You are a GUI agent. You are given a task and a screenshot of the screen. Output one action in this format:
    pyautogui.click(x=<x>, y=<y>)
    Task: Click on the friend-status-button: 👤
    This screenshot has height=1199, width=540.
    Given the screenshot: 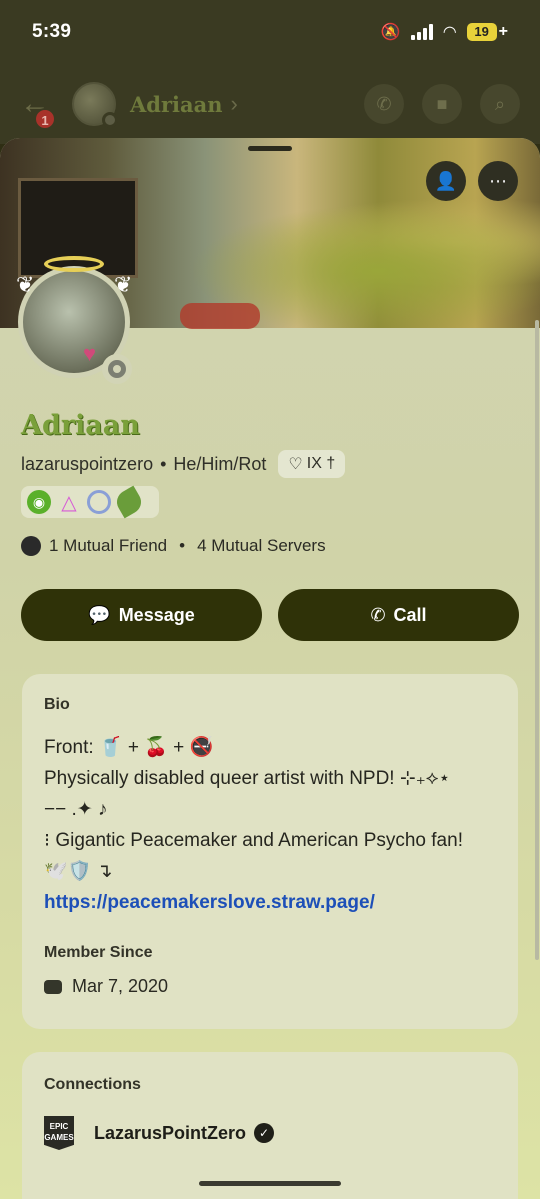 What is the action you would take?
    pyautogui.click(x=446, y=181)
    